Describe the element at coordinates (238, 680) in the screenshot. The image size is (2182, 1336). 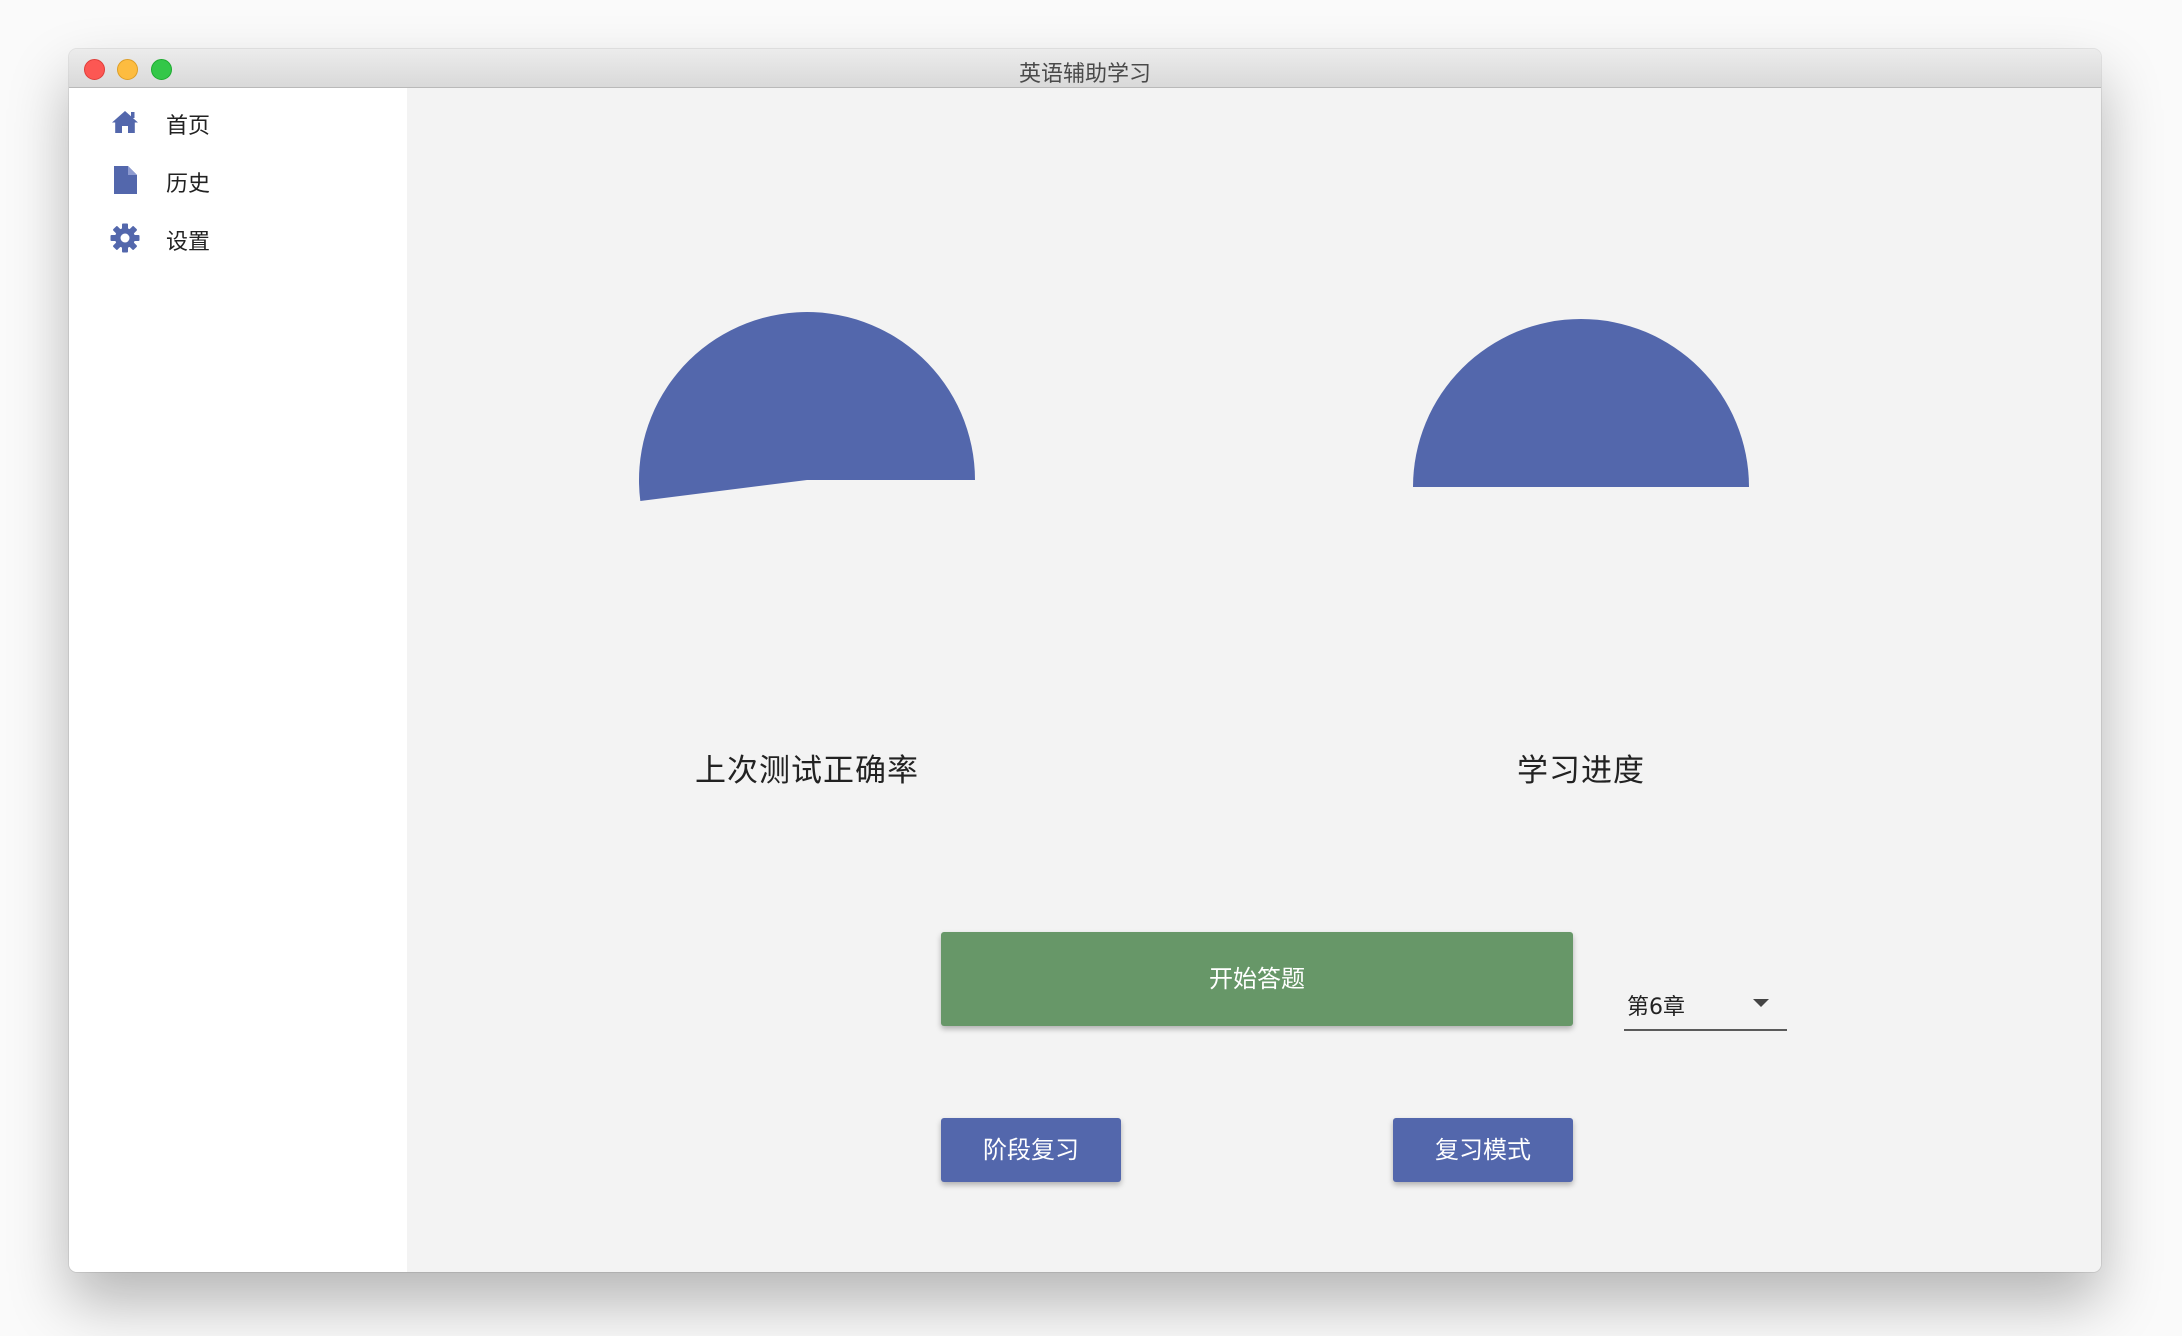
I see `sidebar: 首页 历史 设置` at that location.